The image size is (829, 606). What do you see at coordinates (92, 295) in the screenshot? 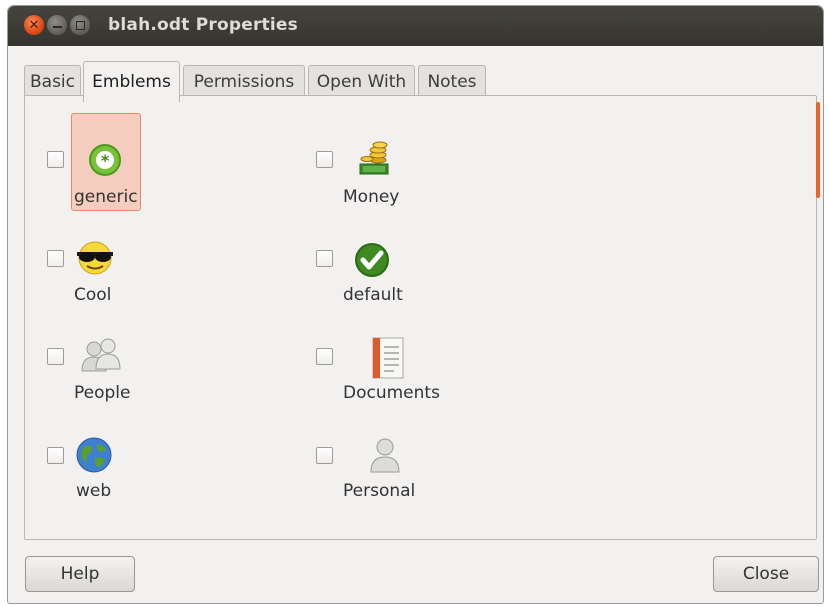
I see `emblem-label-cool: Cool` at bounding box center [92, 295].